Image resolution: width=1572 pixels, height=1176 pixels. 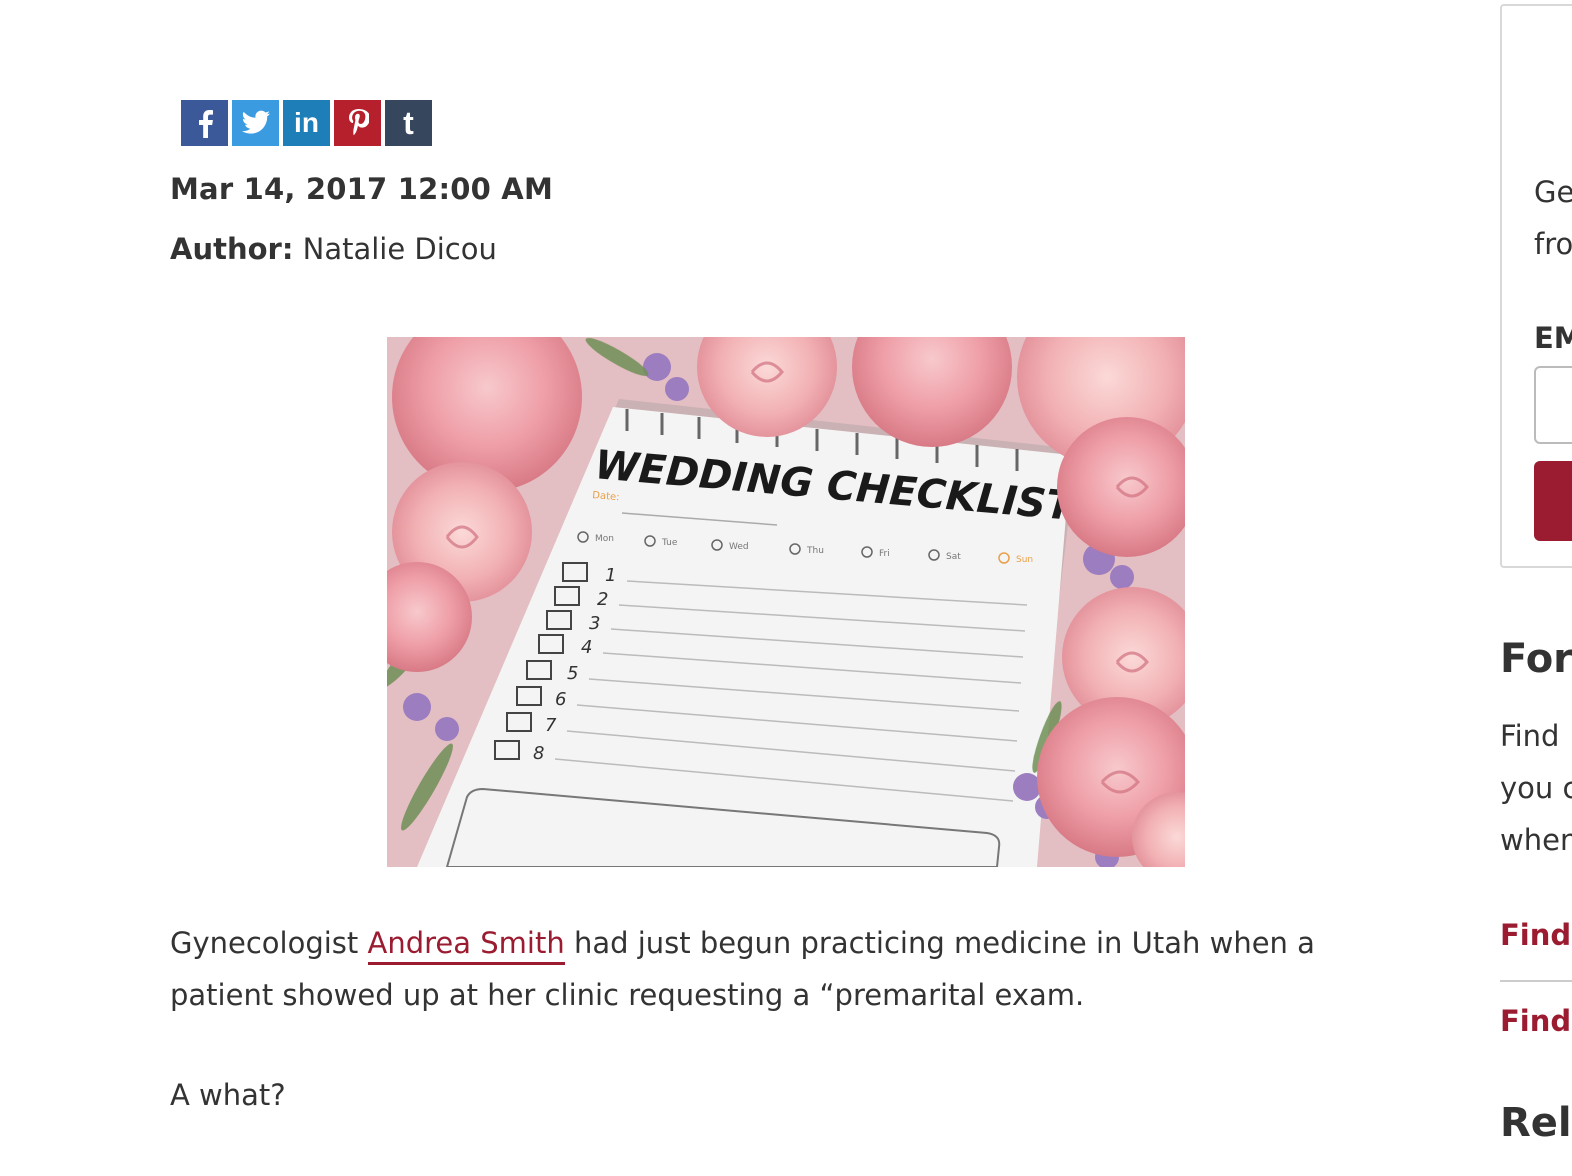 I want to click on checklist-day: Wed, so click(x=739, y=547).